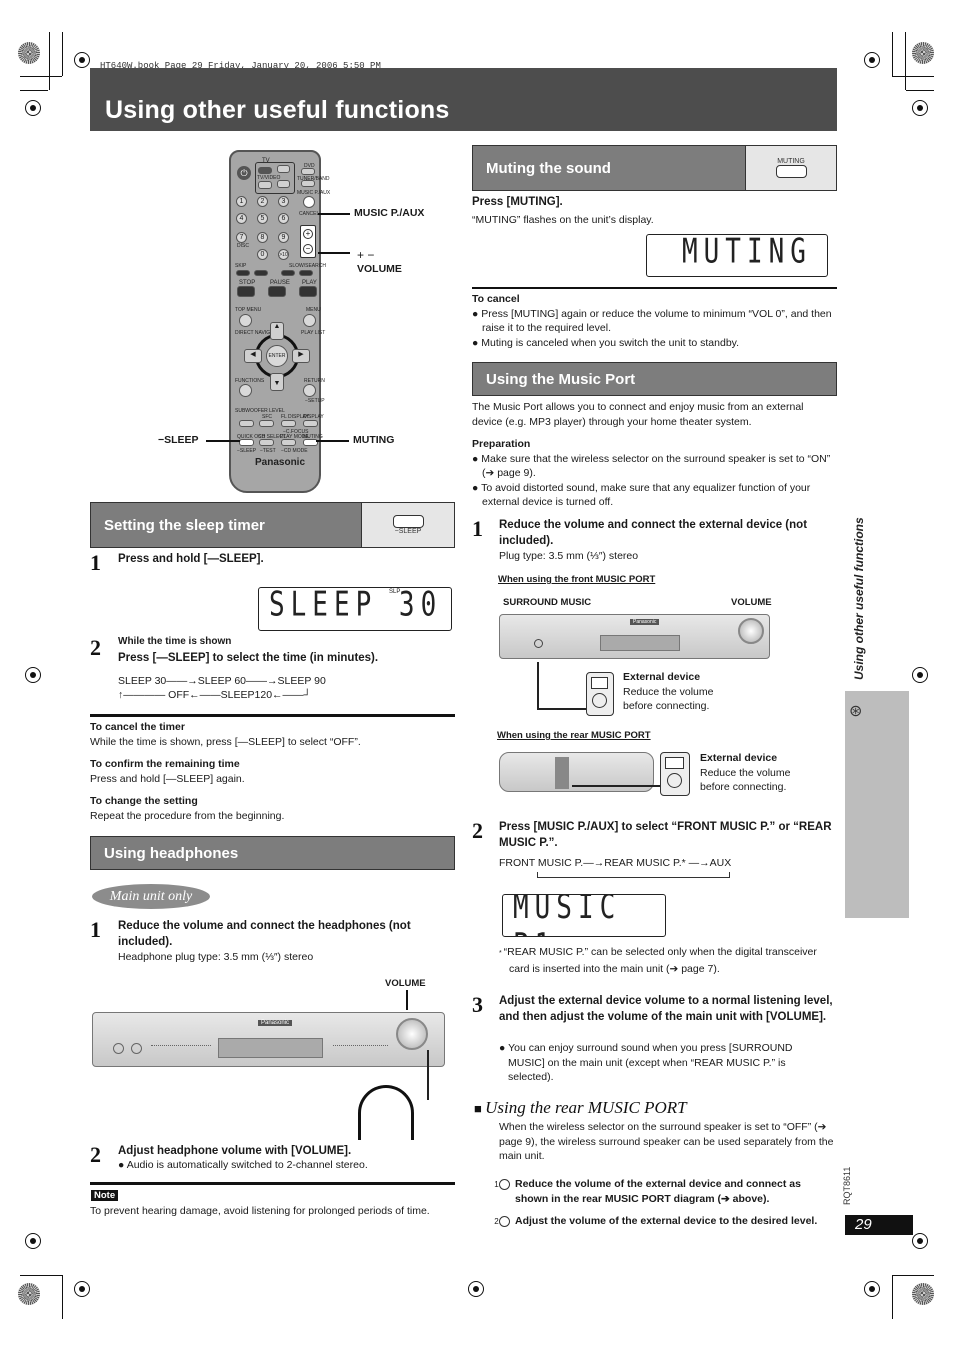  Describe the element at coordinates (246, 442) in the screenshot. I see `remote-sleep-button` at that location.